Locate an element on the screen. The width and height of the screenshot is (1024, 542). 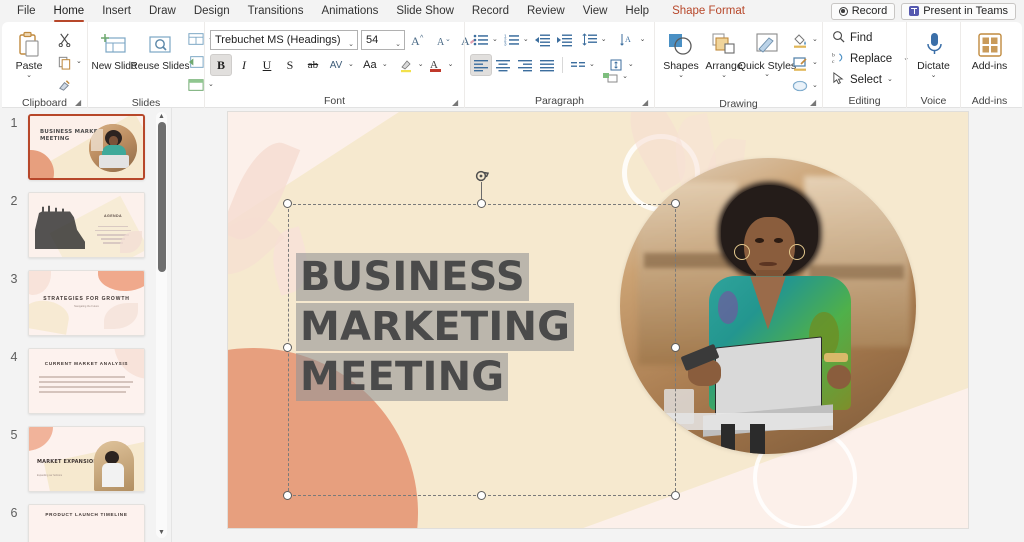
text-direction-button: A is located at coordinates (628, 40).